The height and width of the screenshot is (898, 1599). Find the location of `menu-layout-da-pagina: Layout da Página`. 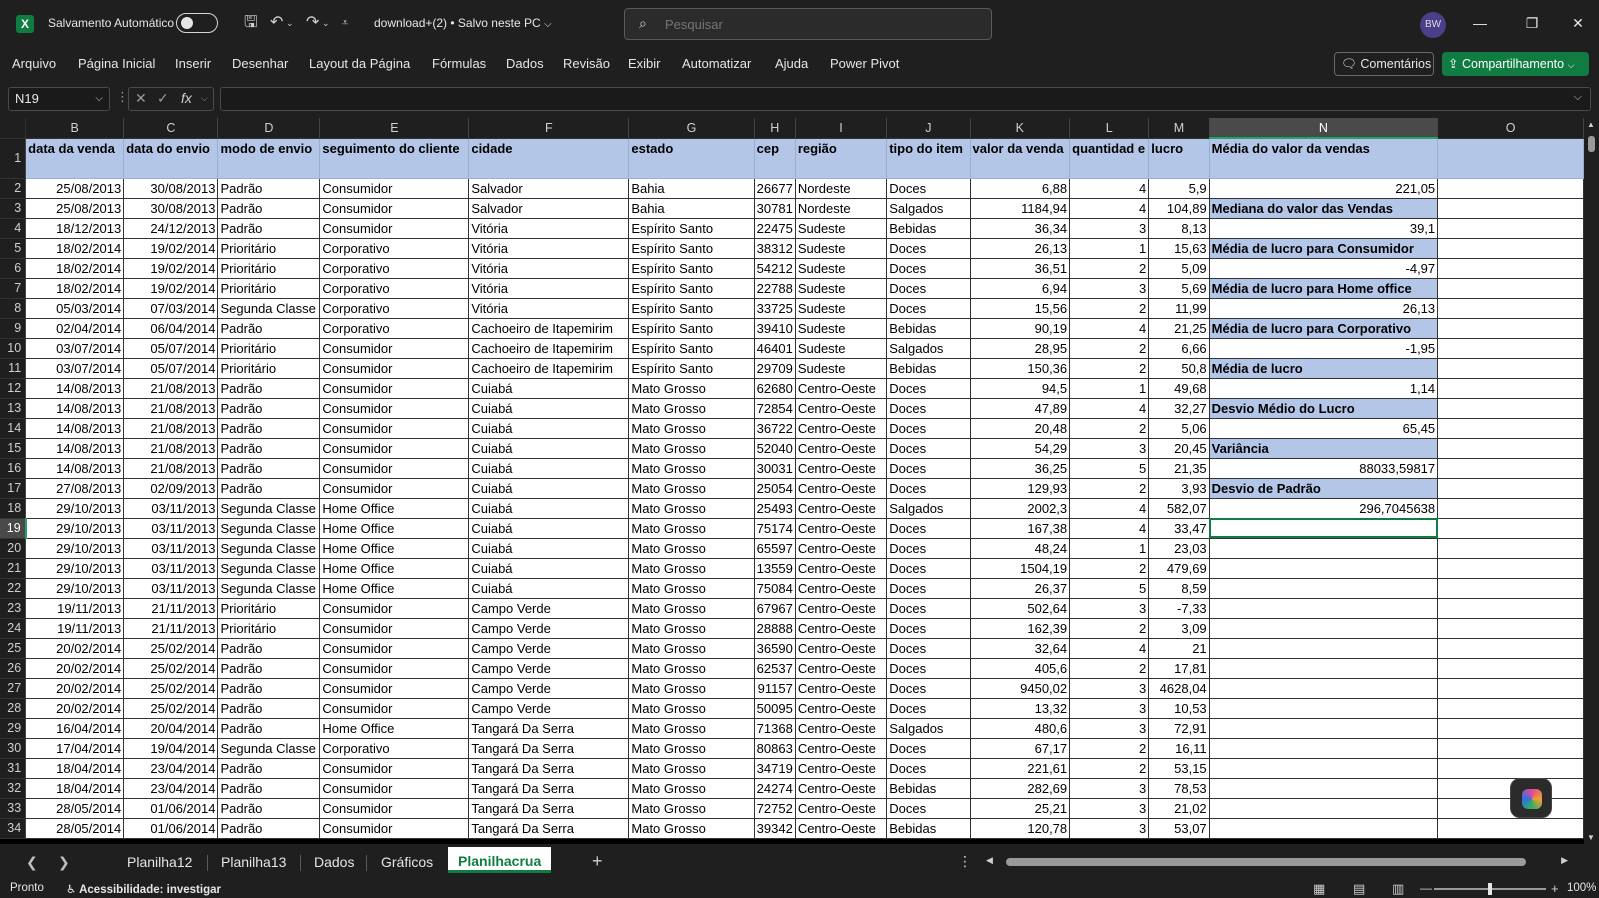

menu-layout-da-pagina: Layout da Página is located at coordinates (359, 63).